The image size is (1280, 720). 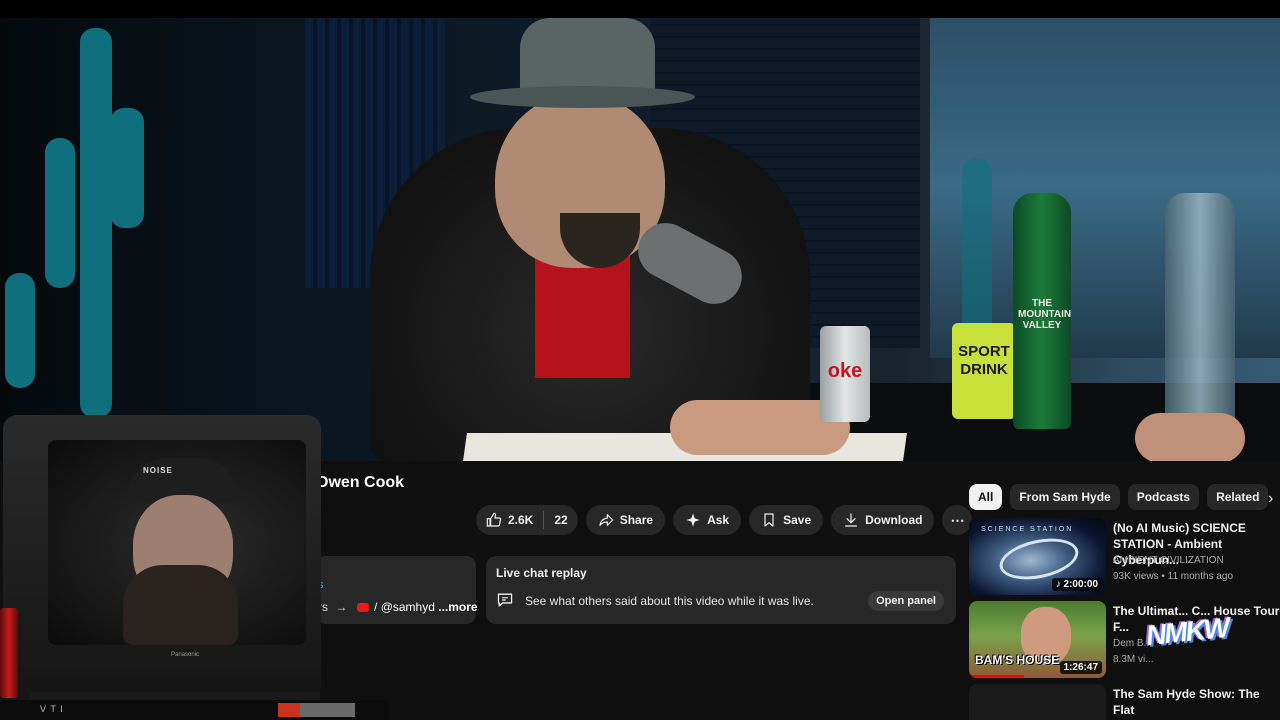 What do you see at coordinates (158, 470) in the screenshot?
I see `streamer-cap-text: NOISE` at bounding box center [158, 470].